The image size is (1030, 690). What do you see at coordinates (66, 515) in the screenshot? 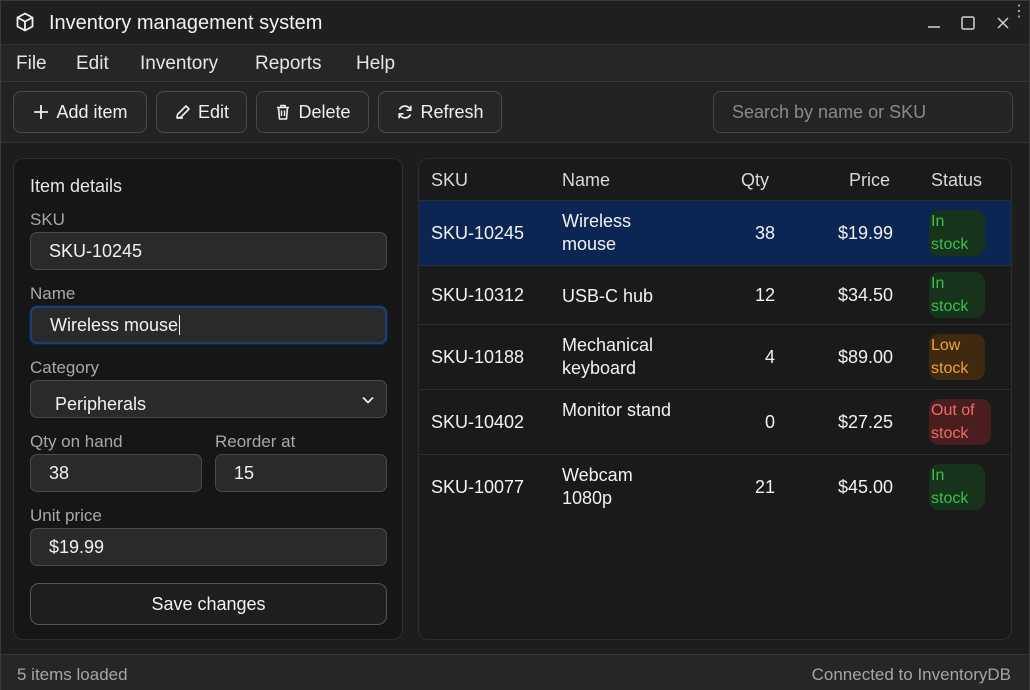
I see `price-label: Unit price` at bounding box center [66, 515].